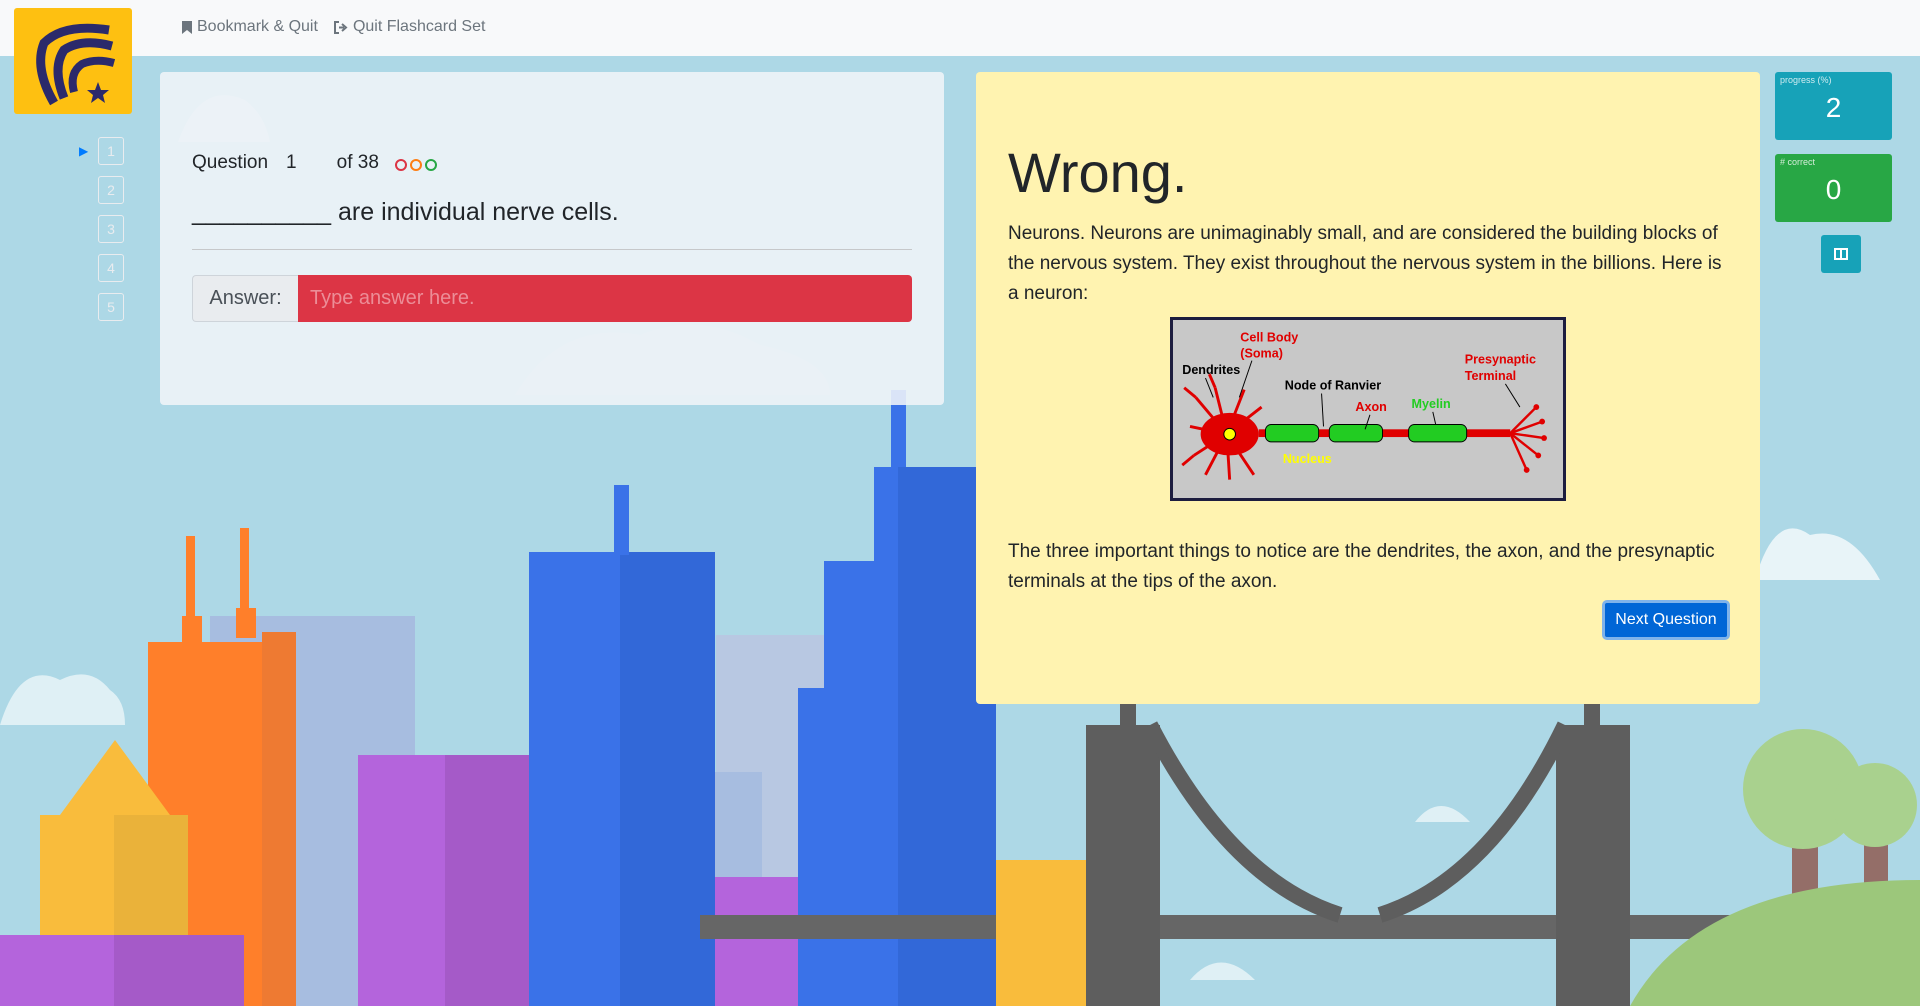 This screenshot has height=1006, width=1920. What do you see at coordinates (187, 27) in the screenshot?
I see `bookmark-icon` at bounding box center [187, 27].